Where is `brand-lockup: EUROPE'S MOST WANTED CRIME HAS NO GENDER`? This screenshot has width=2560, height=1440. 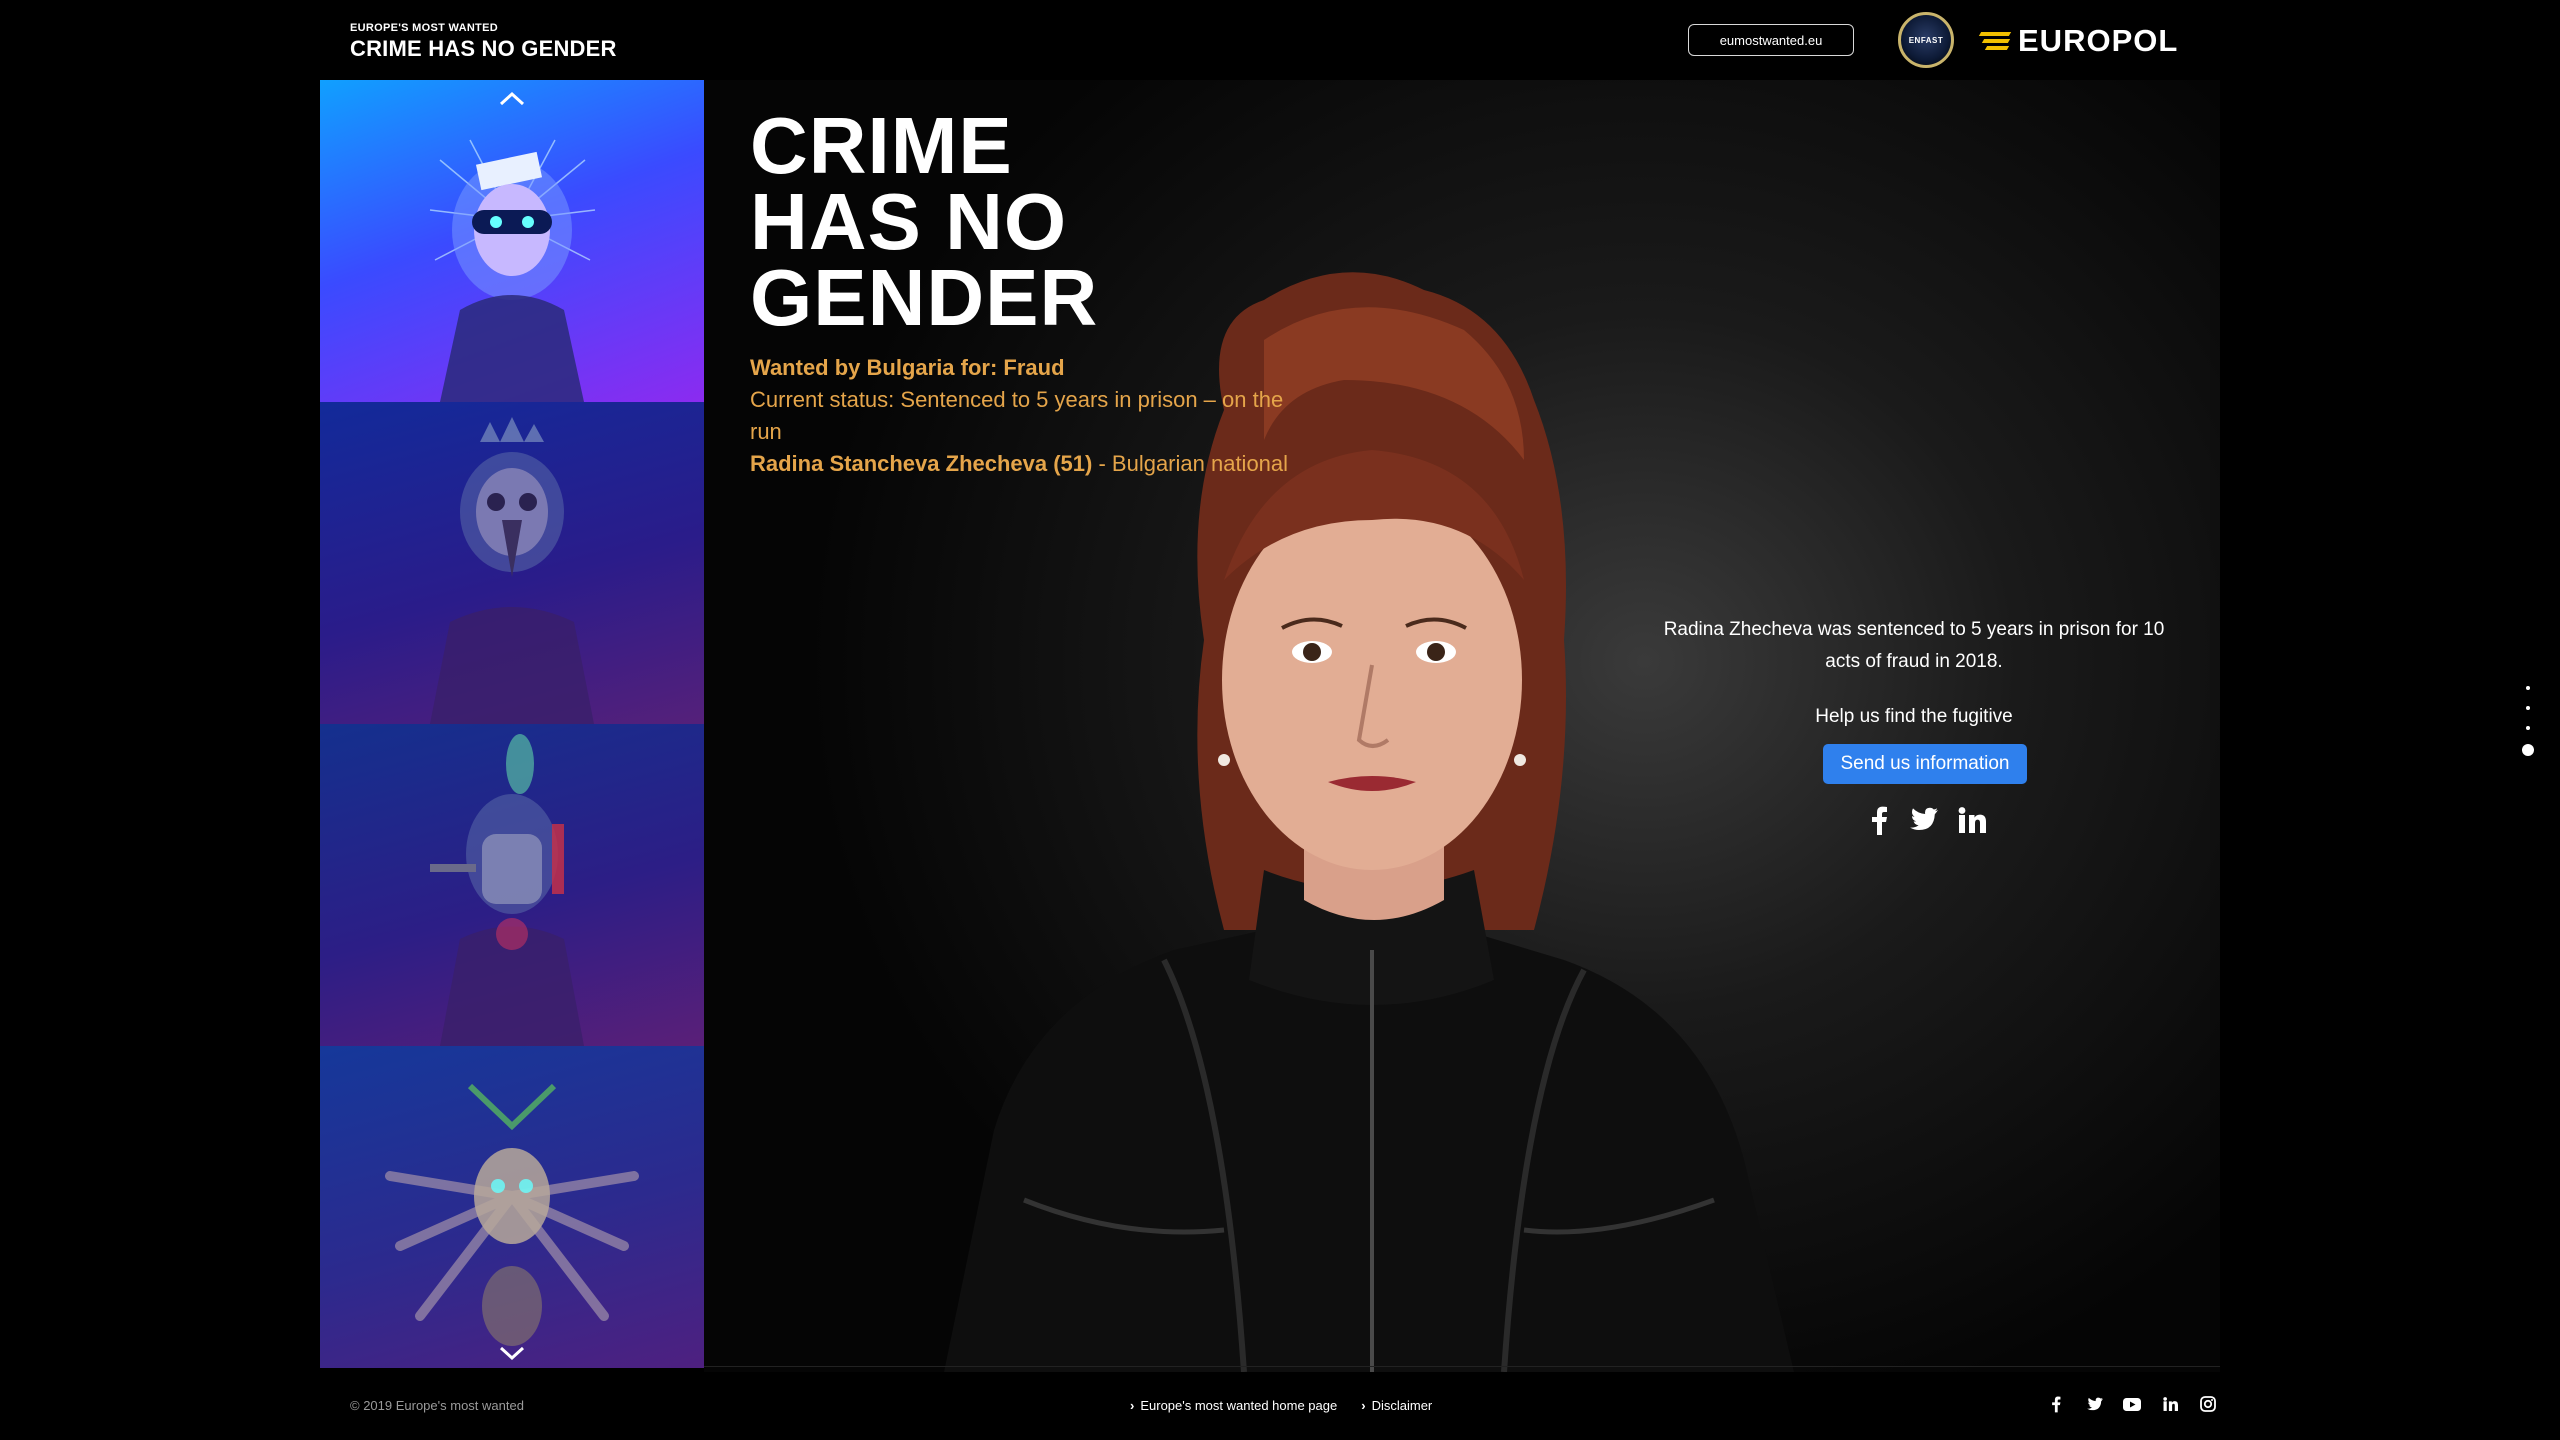 brand-lockup: EUROPE'S MOST WANTED CRIME HAS NO GENDER is located at coordinates (483, 42).